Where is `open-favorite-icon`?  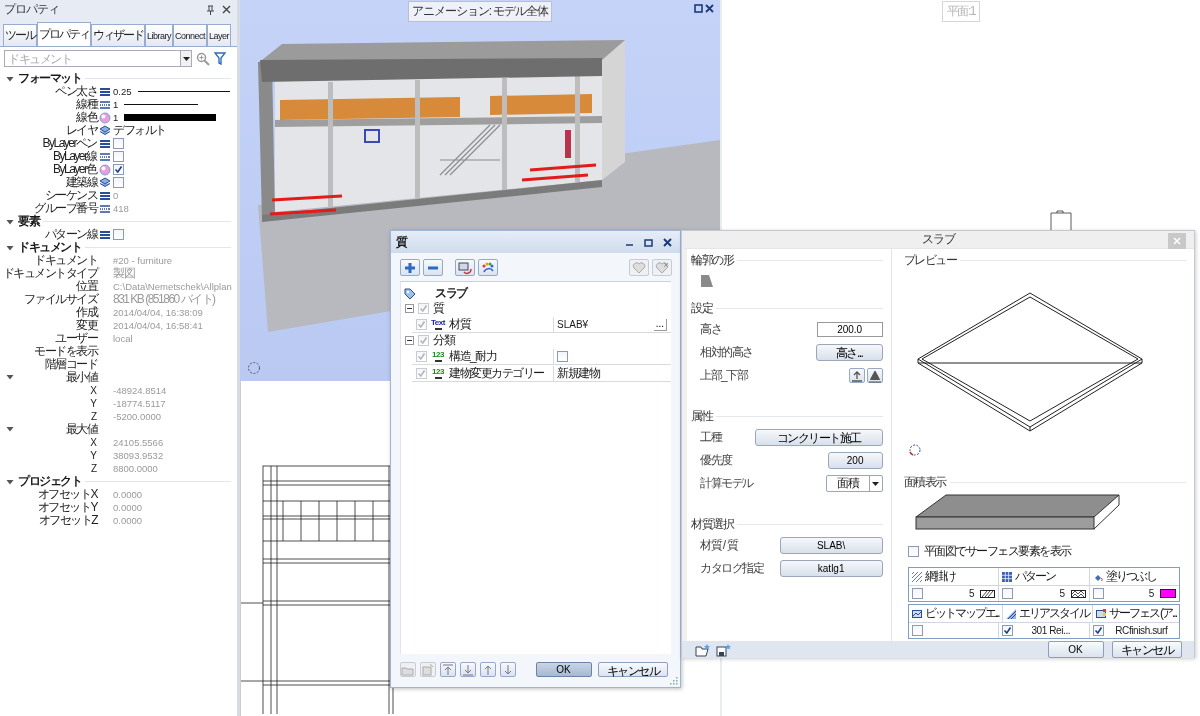 open-favorite-icon is located at coordinates (703, 649).